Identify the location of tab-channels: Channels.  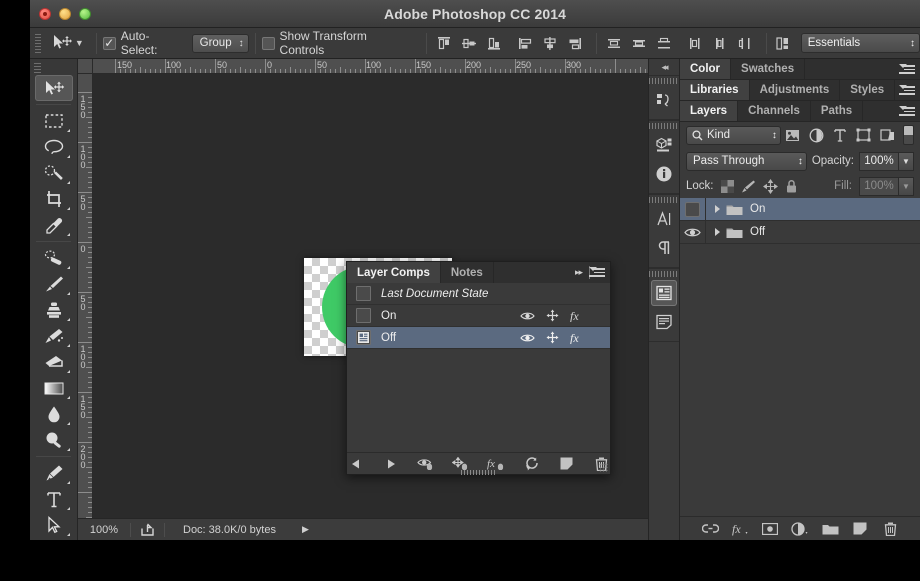
(774, 111).